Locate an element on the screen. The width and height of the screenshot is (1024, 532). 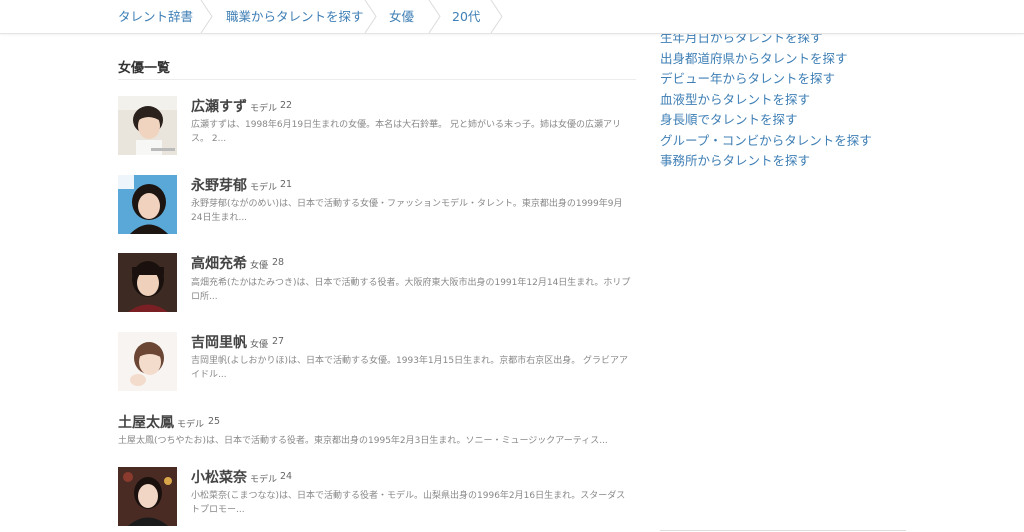
sidebar-link-height: 身長順でタレントを探す is located at coordinates (729, 118).